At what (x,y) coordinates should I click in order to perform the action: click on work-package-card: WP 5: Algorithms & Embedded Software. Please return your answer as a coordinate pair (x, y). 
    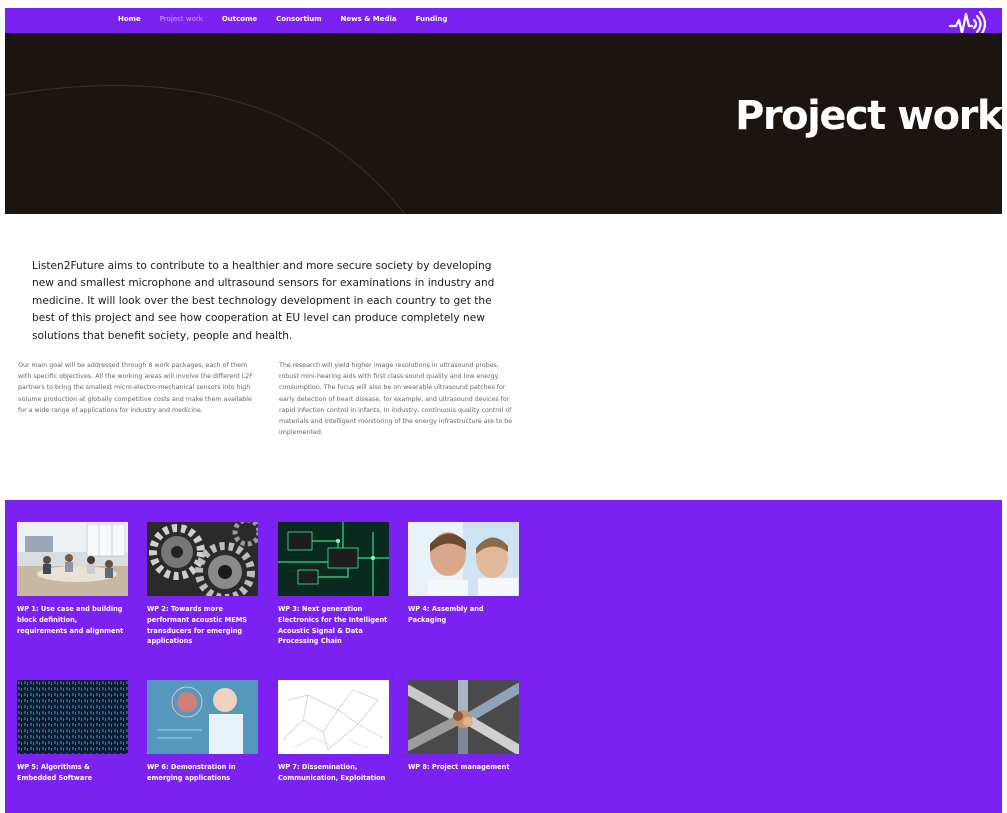
    Looking at the image, I should click on (72, 732).